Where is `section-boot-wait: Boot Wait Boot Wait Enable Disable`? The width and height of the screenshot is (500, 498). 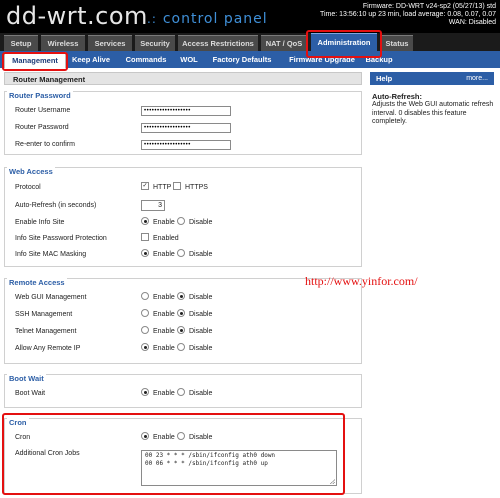 section-boot-wait: Boot Wait Boot Wait Enable Disable is located at coordinates (183, 391).